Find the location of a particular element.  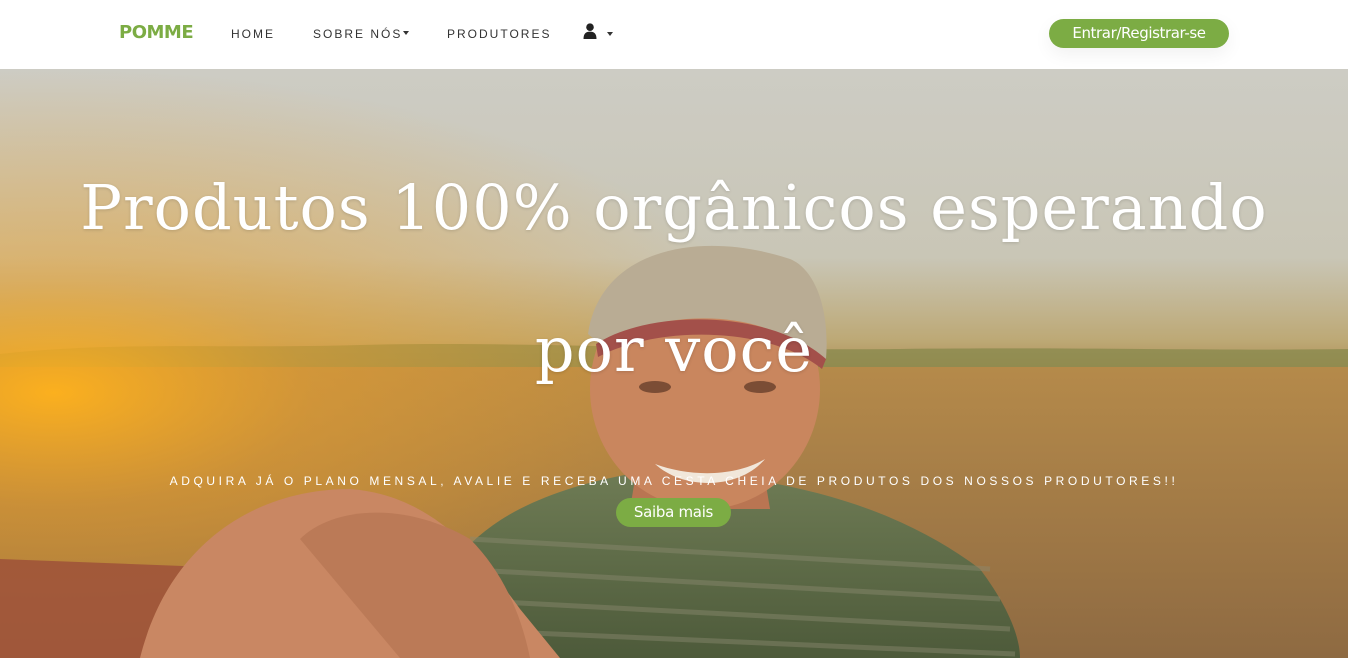

nav-item-home: HOME is located at coordinates (253, 34).